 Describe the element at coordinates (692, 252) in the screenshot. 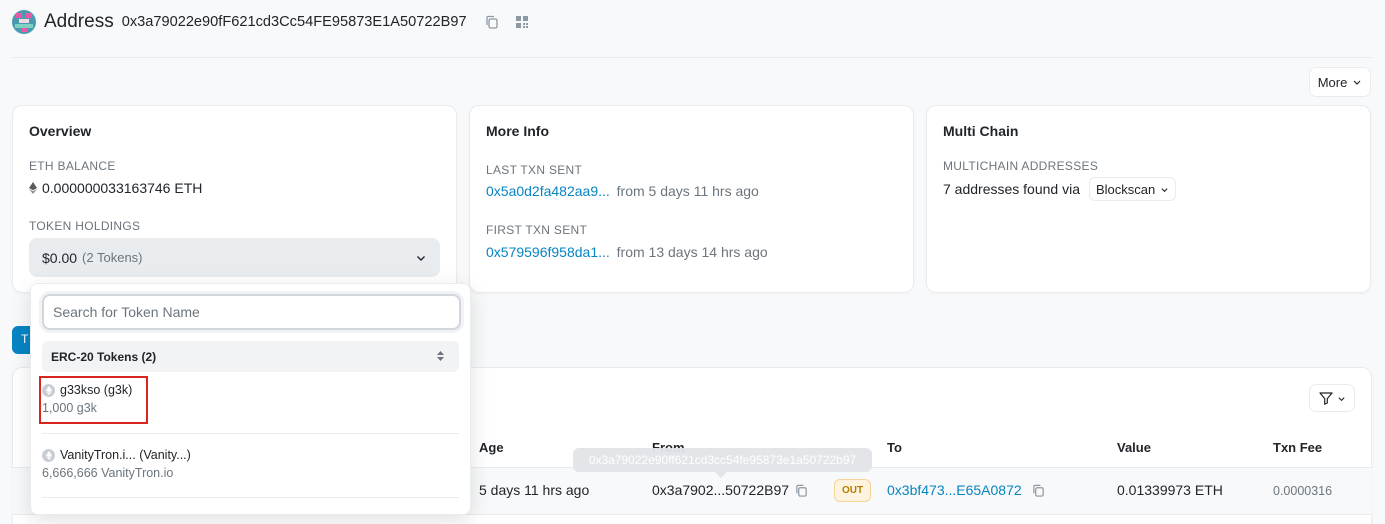

I see `first-txn-time: from 13 days 14 hrs ago` at that location.